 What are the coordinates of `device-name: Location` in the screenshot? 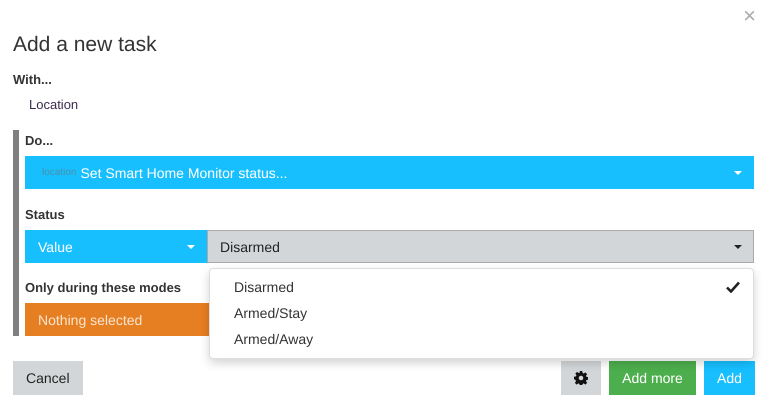 It's located at (53, 105).